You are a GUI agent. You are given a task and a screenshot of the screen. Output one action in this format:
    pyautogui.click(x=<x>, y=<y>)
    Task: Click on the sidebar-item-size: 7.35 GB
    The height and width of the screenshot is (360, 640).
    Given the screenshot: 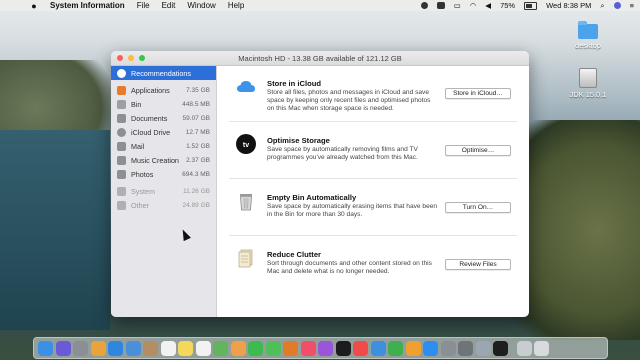 What is the action you would take?
    pyautogui.click(x=198, y=90)
    